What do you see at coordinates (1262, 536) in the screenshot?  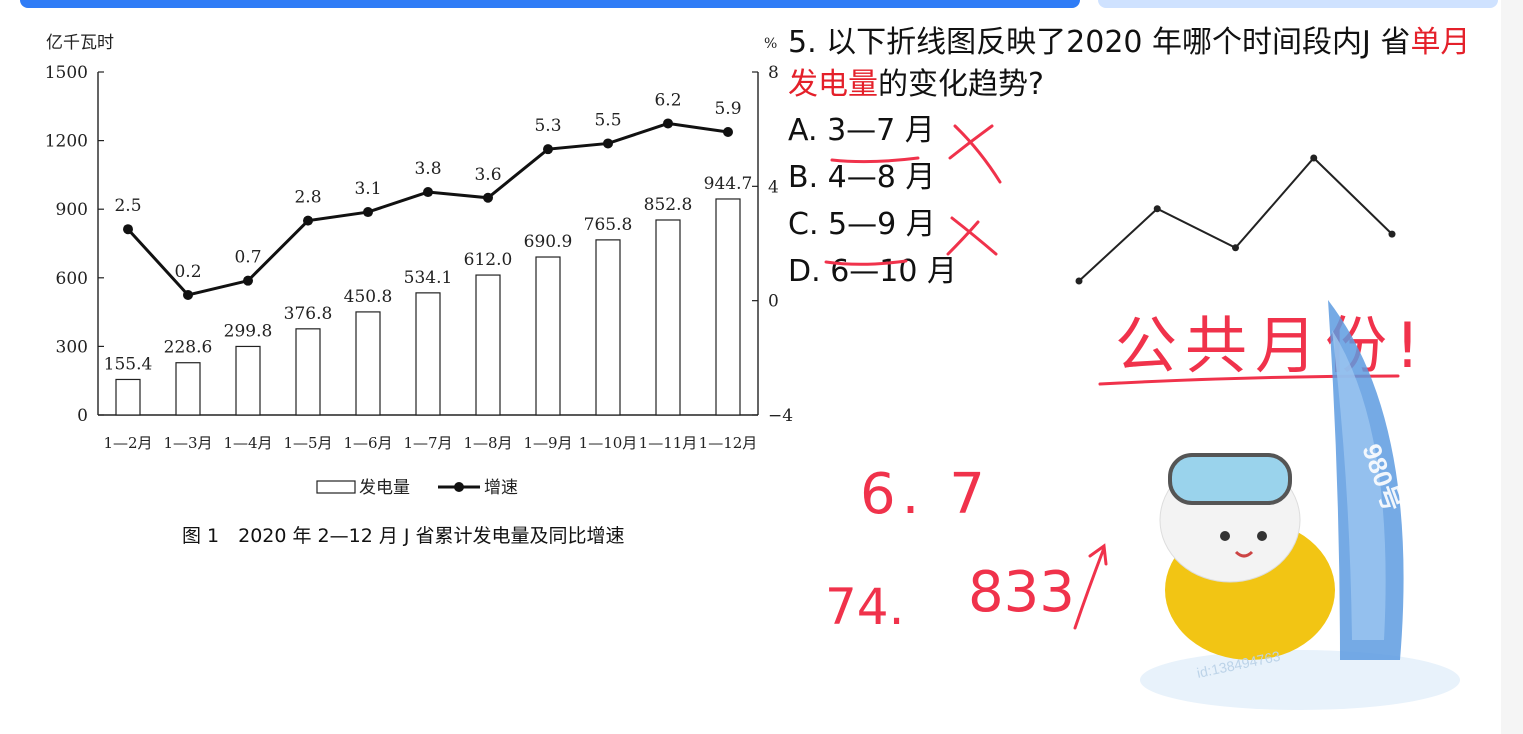 I see `mascot-eye-right` at bounding box center [1262, 536].